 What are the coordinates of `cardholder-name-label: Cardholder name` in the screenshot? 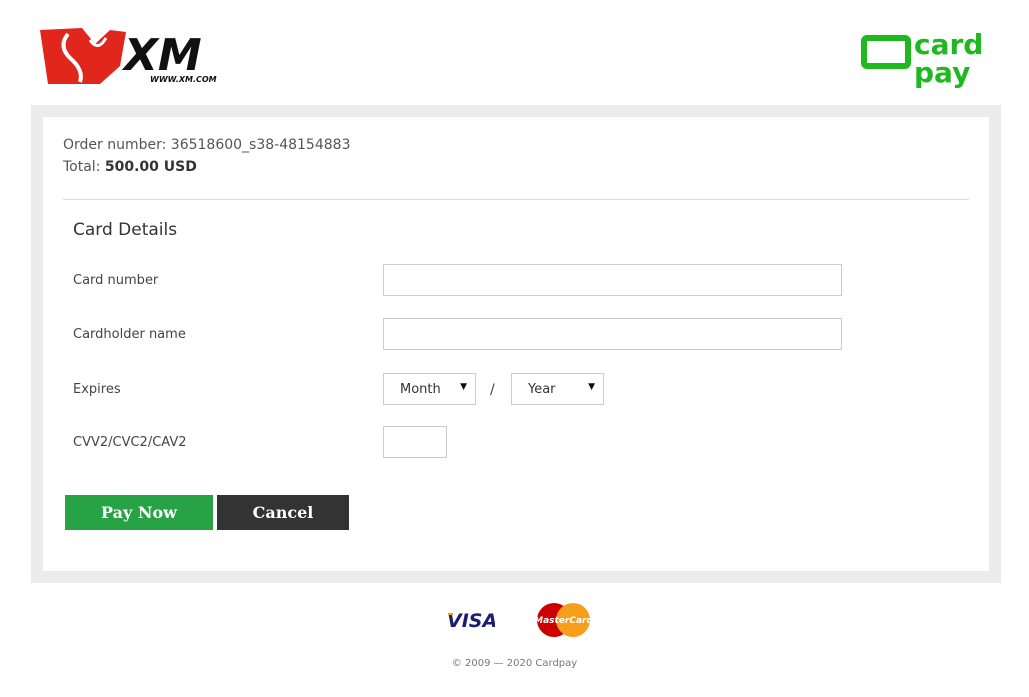 It's located at (129, 334).